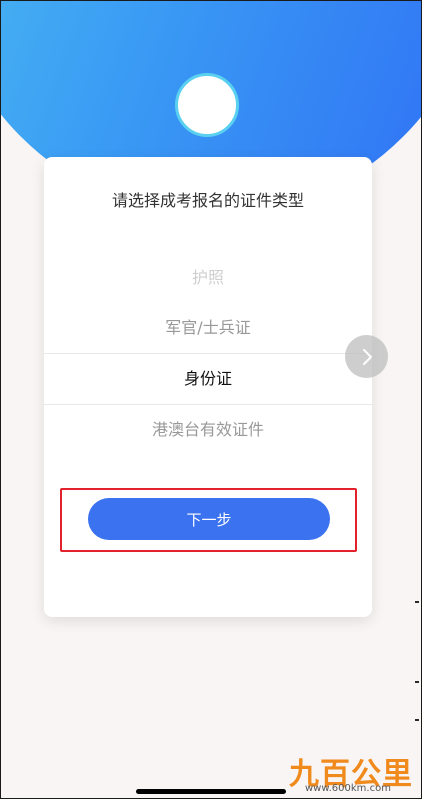  I want to click on picker-option-id-card: 身份证, so click(208, 379).